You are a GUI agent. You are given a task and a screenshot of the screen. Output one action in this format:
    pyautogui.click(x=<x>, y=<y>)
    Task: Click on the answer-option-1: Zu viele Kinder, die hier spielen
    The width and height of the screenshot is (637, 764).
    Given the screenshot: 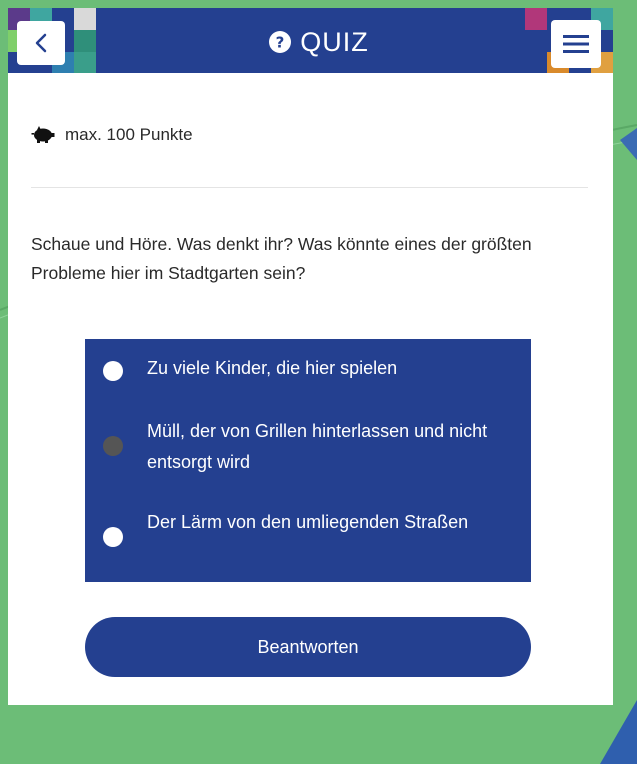 What is the action you would take?
    pyautogui.click(x=308, y=373)
    